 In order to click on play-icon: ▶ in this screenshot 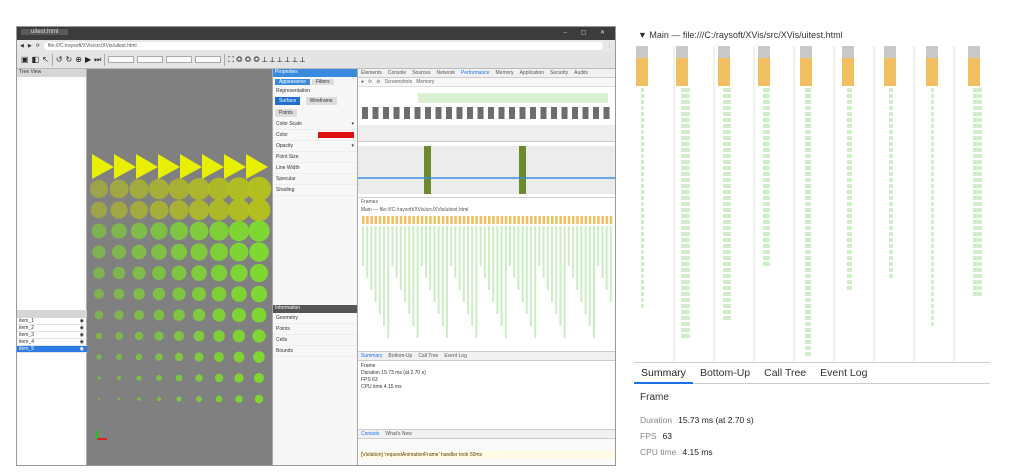, I will do `click(88, 59)`.